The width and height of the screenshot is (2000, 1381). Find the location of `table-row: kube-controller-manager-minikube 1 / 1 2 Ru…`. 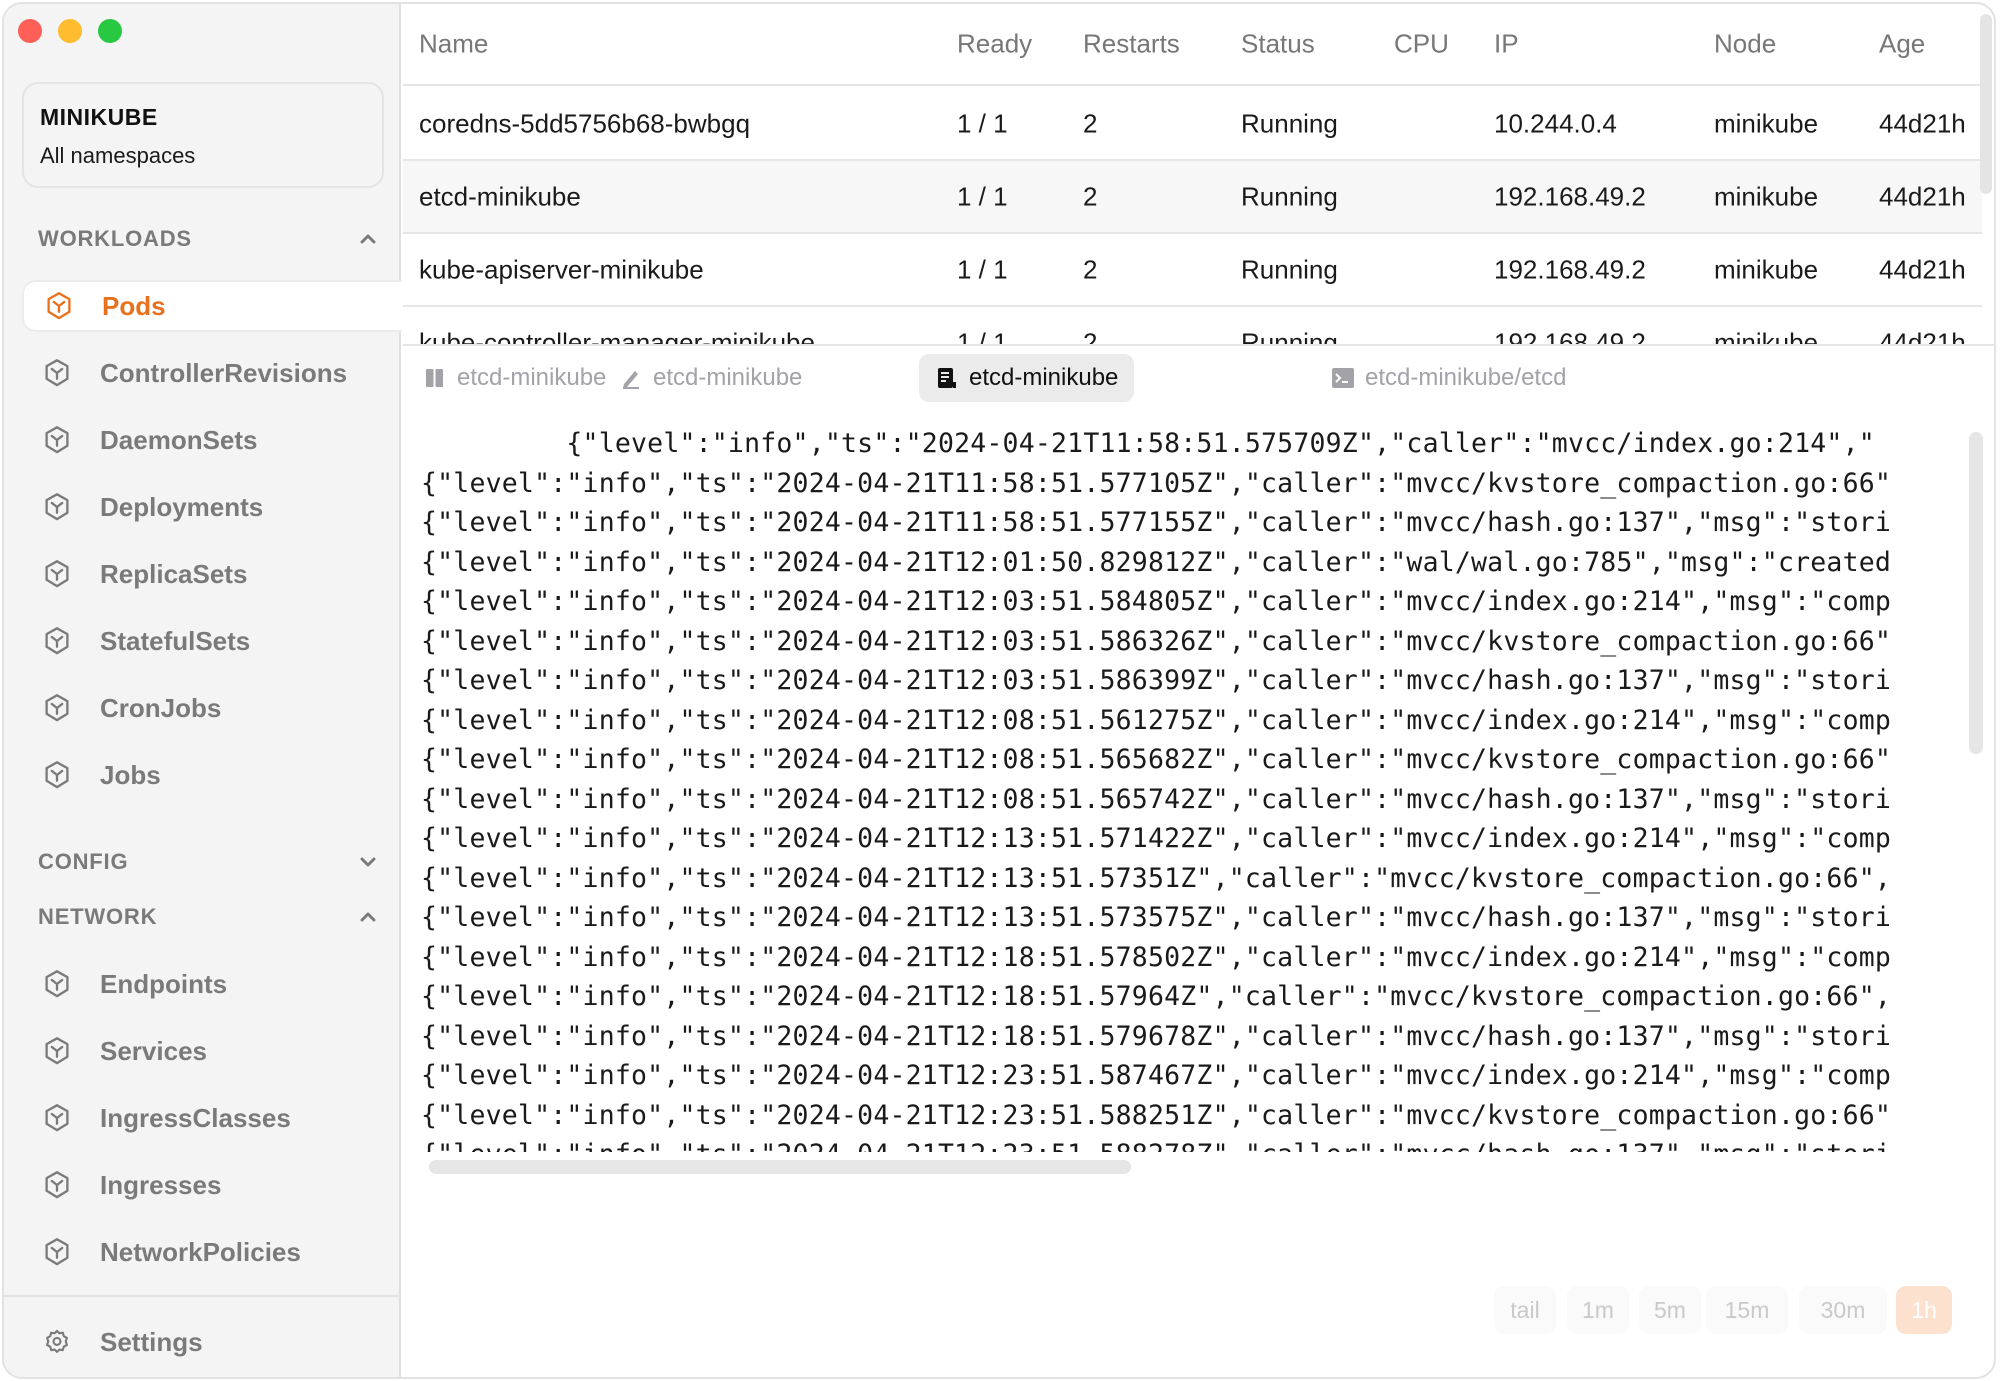

table-row: kube-controller-manager-minikube 1 / 1 2 Ru… is located at coordinates (1192, 325).